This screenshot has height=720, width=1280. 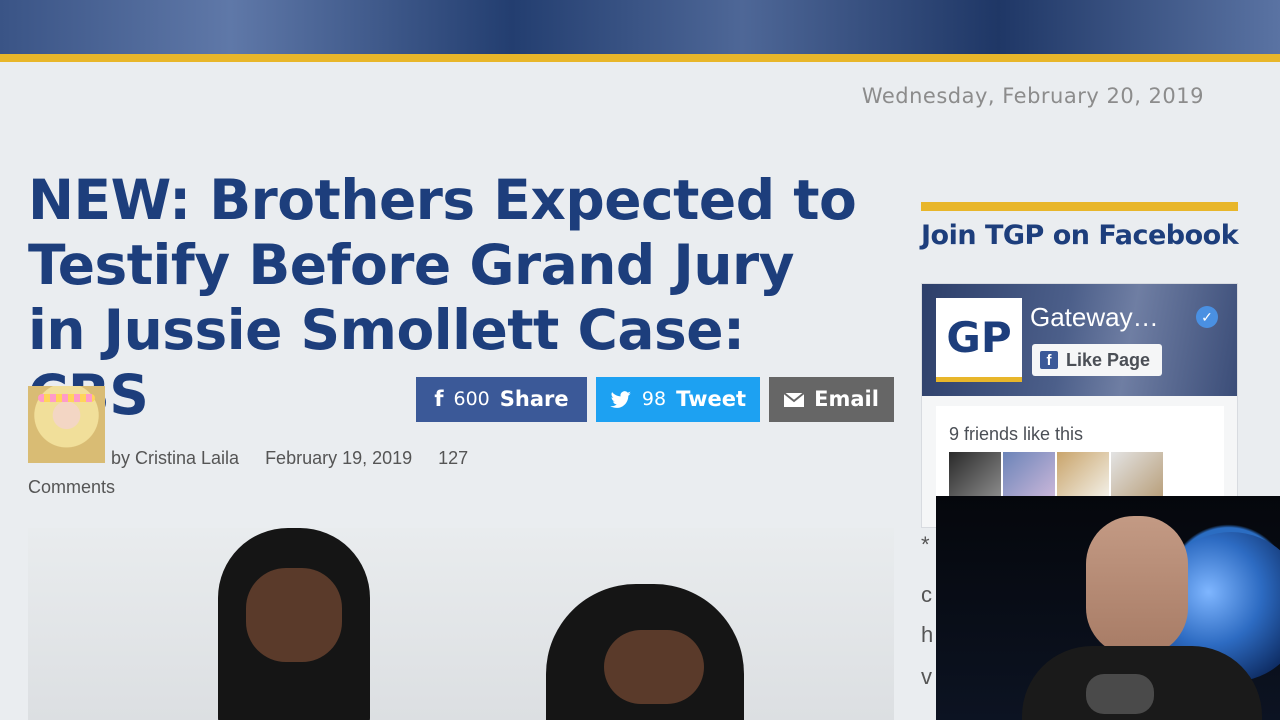 I want to click on author-name: by Cristina Laila, so click(x=175, y=458).